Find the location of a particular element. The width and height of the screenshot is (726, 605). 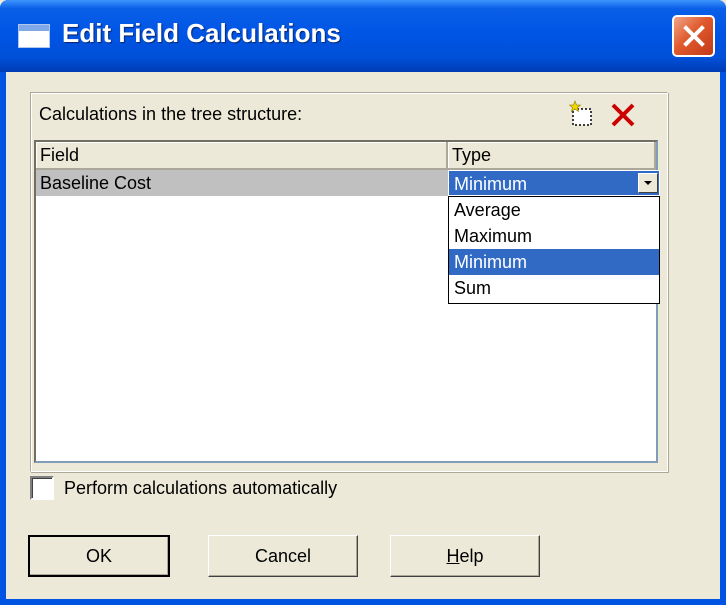

column-header-type: Type is located at coordinates (552, 156).